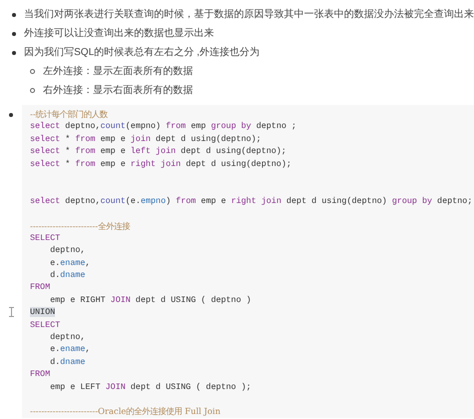 This screenshot has width=474, height=419. Describe the element at coordinates (249, 14) in the screenshot. I see `bullet-text: 当我们对两张表进行关联查询的时候，基于数据的原因导致其中一张表中的数据没办法被完全查询出来` at that location.